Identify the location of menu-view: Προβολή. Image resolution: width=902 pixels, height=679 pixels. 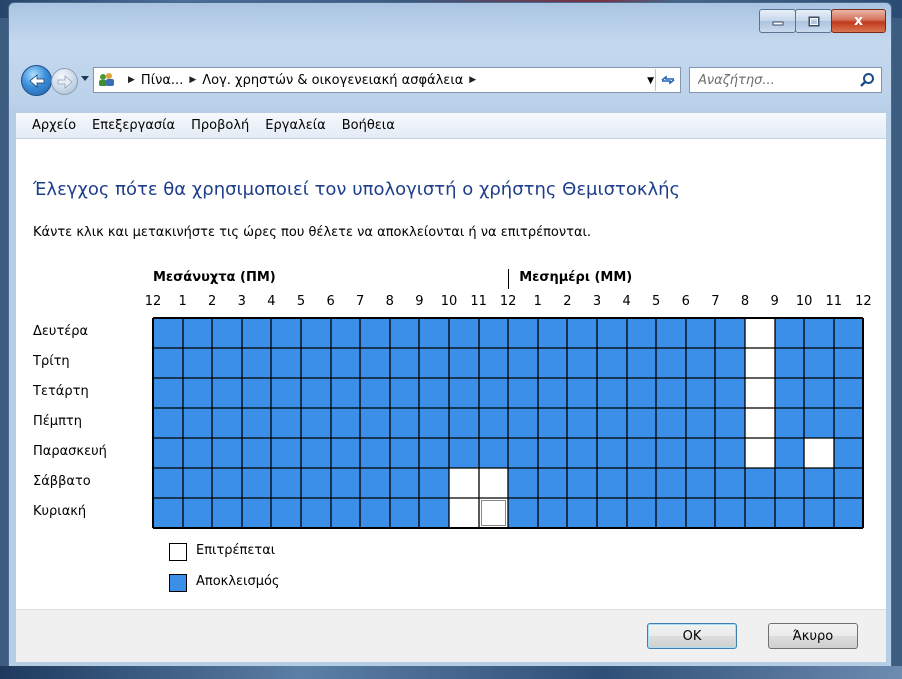
(220, 125).